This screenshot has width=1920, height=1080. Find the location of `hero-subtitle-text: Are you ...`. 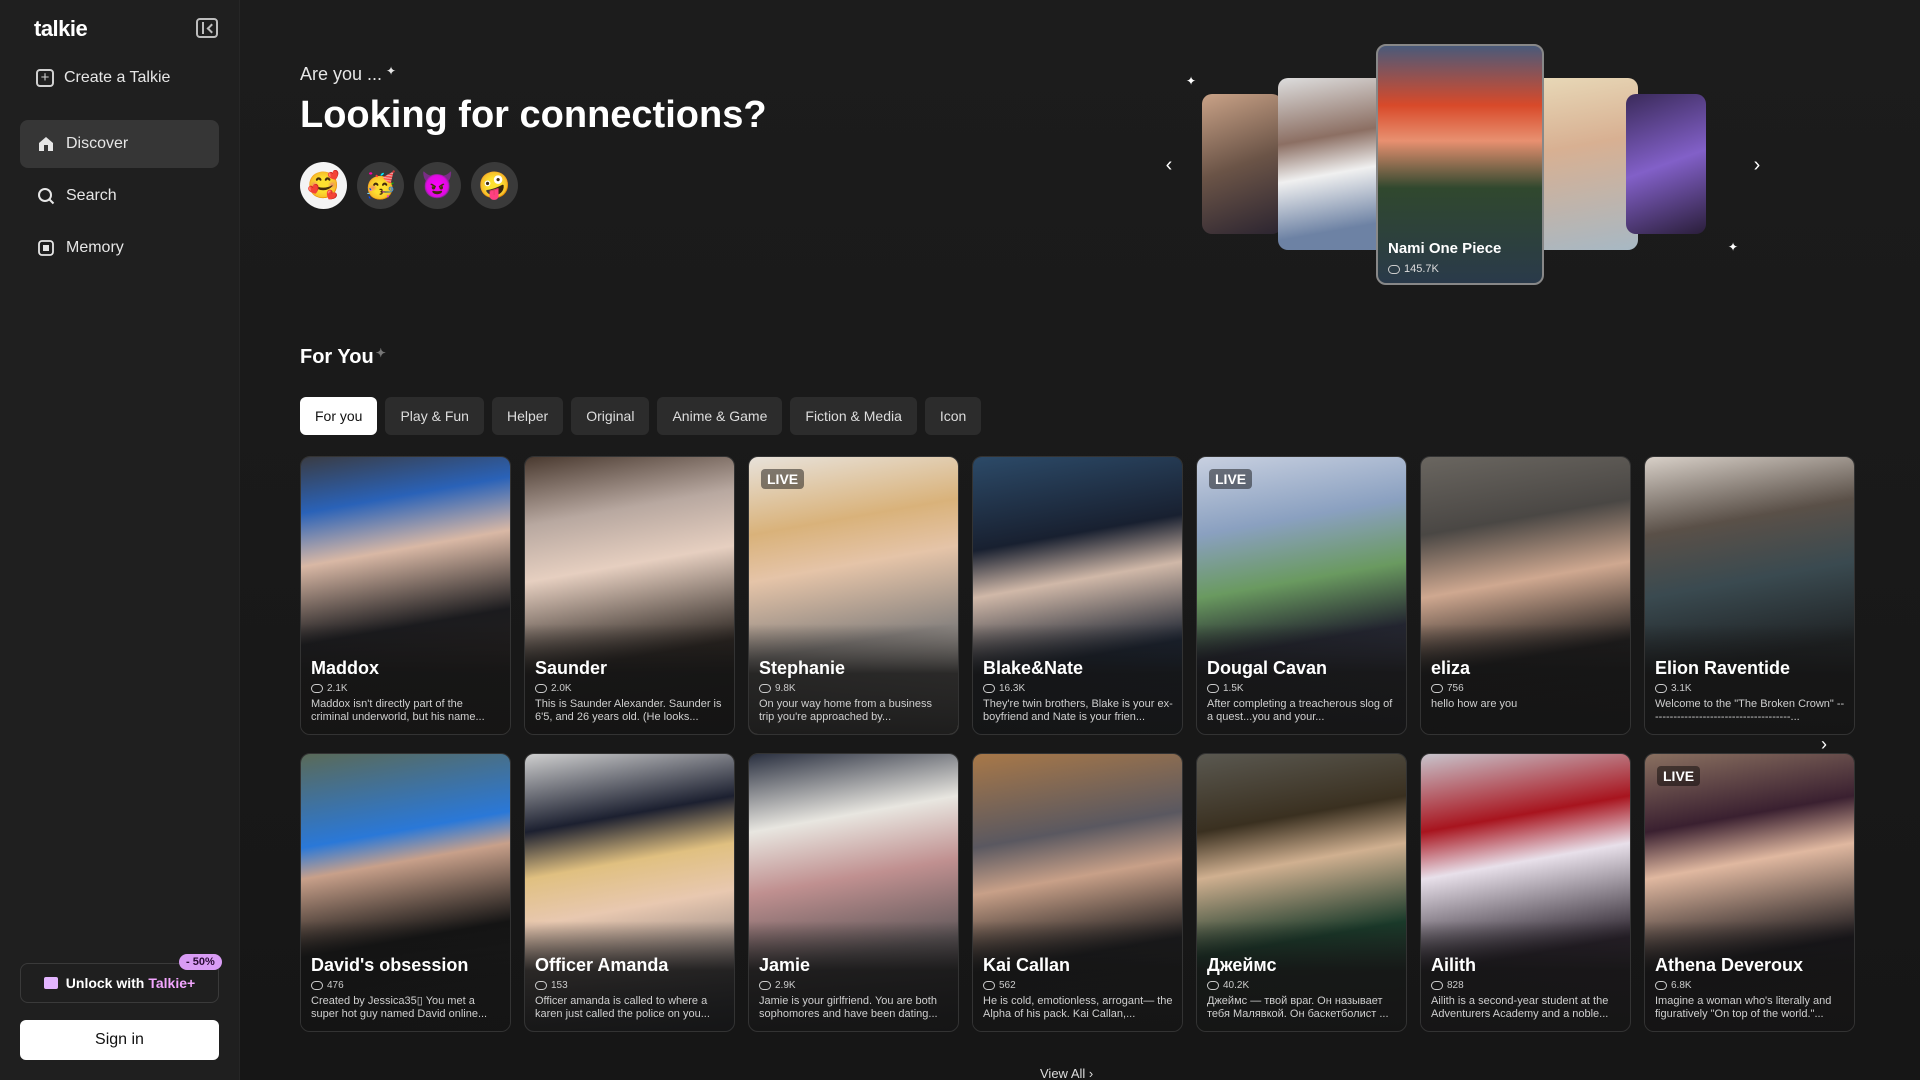

hero-subtitle-text: Are you ... is located at coordinates (341, 74).